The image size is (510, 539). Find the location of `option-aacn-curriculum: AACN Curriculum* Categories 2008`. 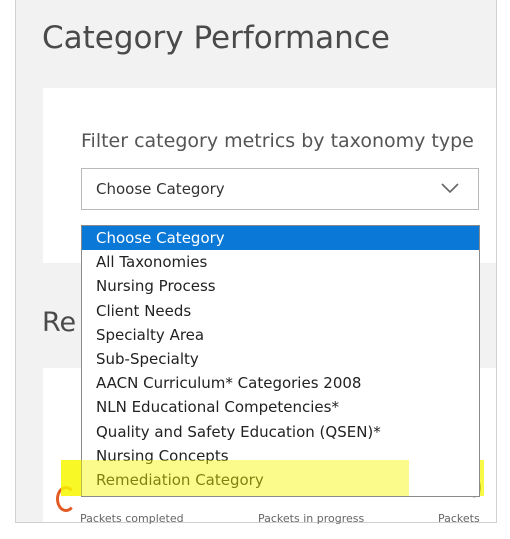

option-aacn-curriculum: AACN Curriculum* Categories 2008 is located at coordinates (280, 383).